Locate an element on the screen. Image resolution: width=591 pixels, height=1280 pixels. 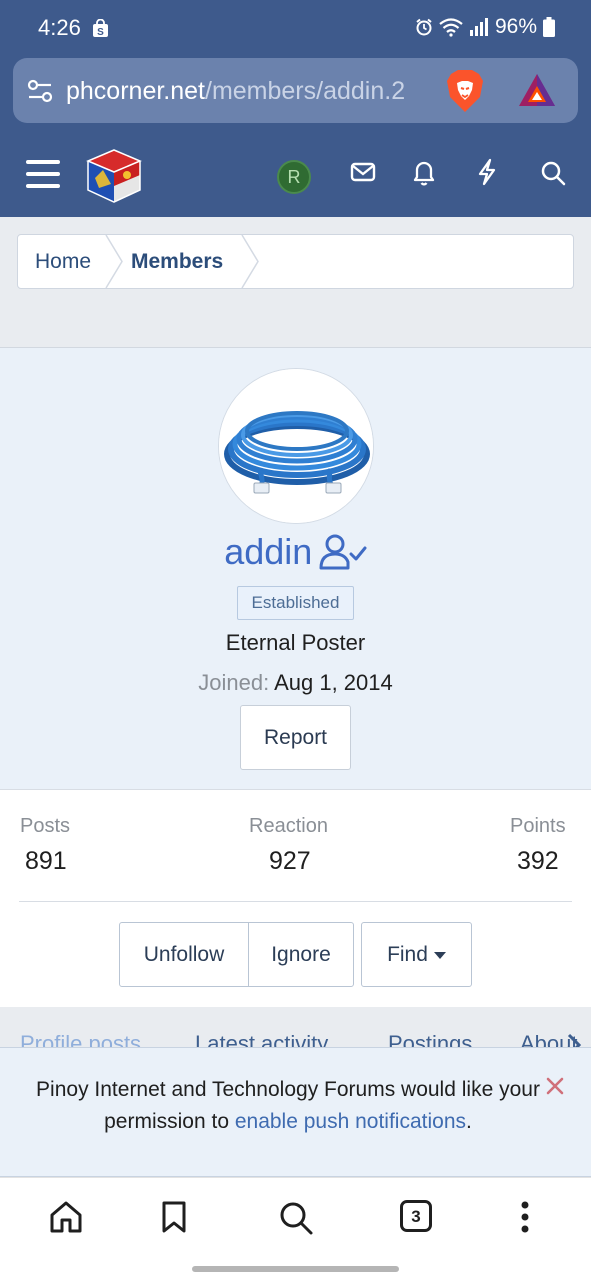
profile-username: addin is located at coordinates (268, 551).